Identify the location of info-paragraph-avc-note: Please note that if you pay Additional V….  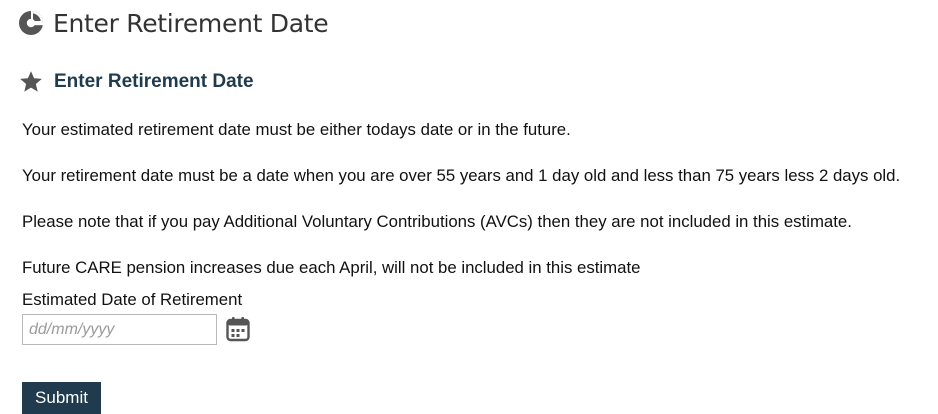
(437, 221).